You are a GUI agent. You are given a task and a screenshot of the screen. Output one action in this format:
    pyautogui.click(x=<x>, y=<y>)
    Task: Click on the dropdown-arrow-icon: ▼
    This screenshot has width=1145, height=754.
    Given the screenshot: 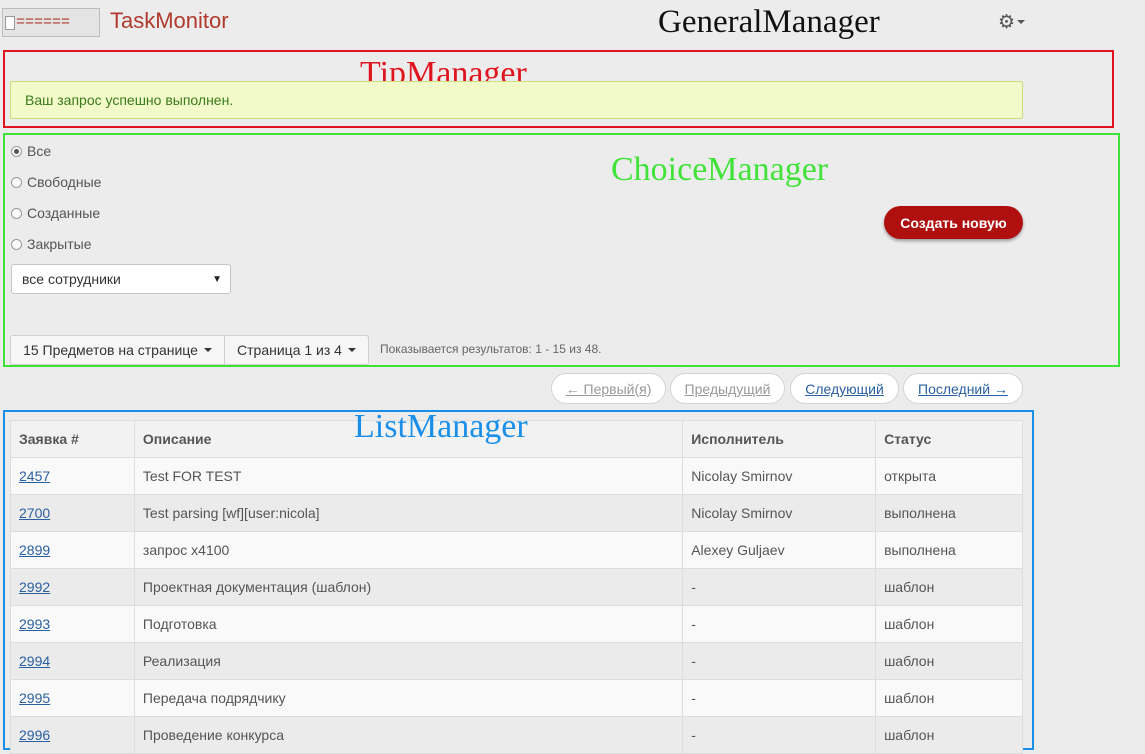 What is the action you would take?
    pyautogui.click(x=217, y=279)
    